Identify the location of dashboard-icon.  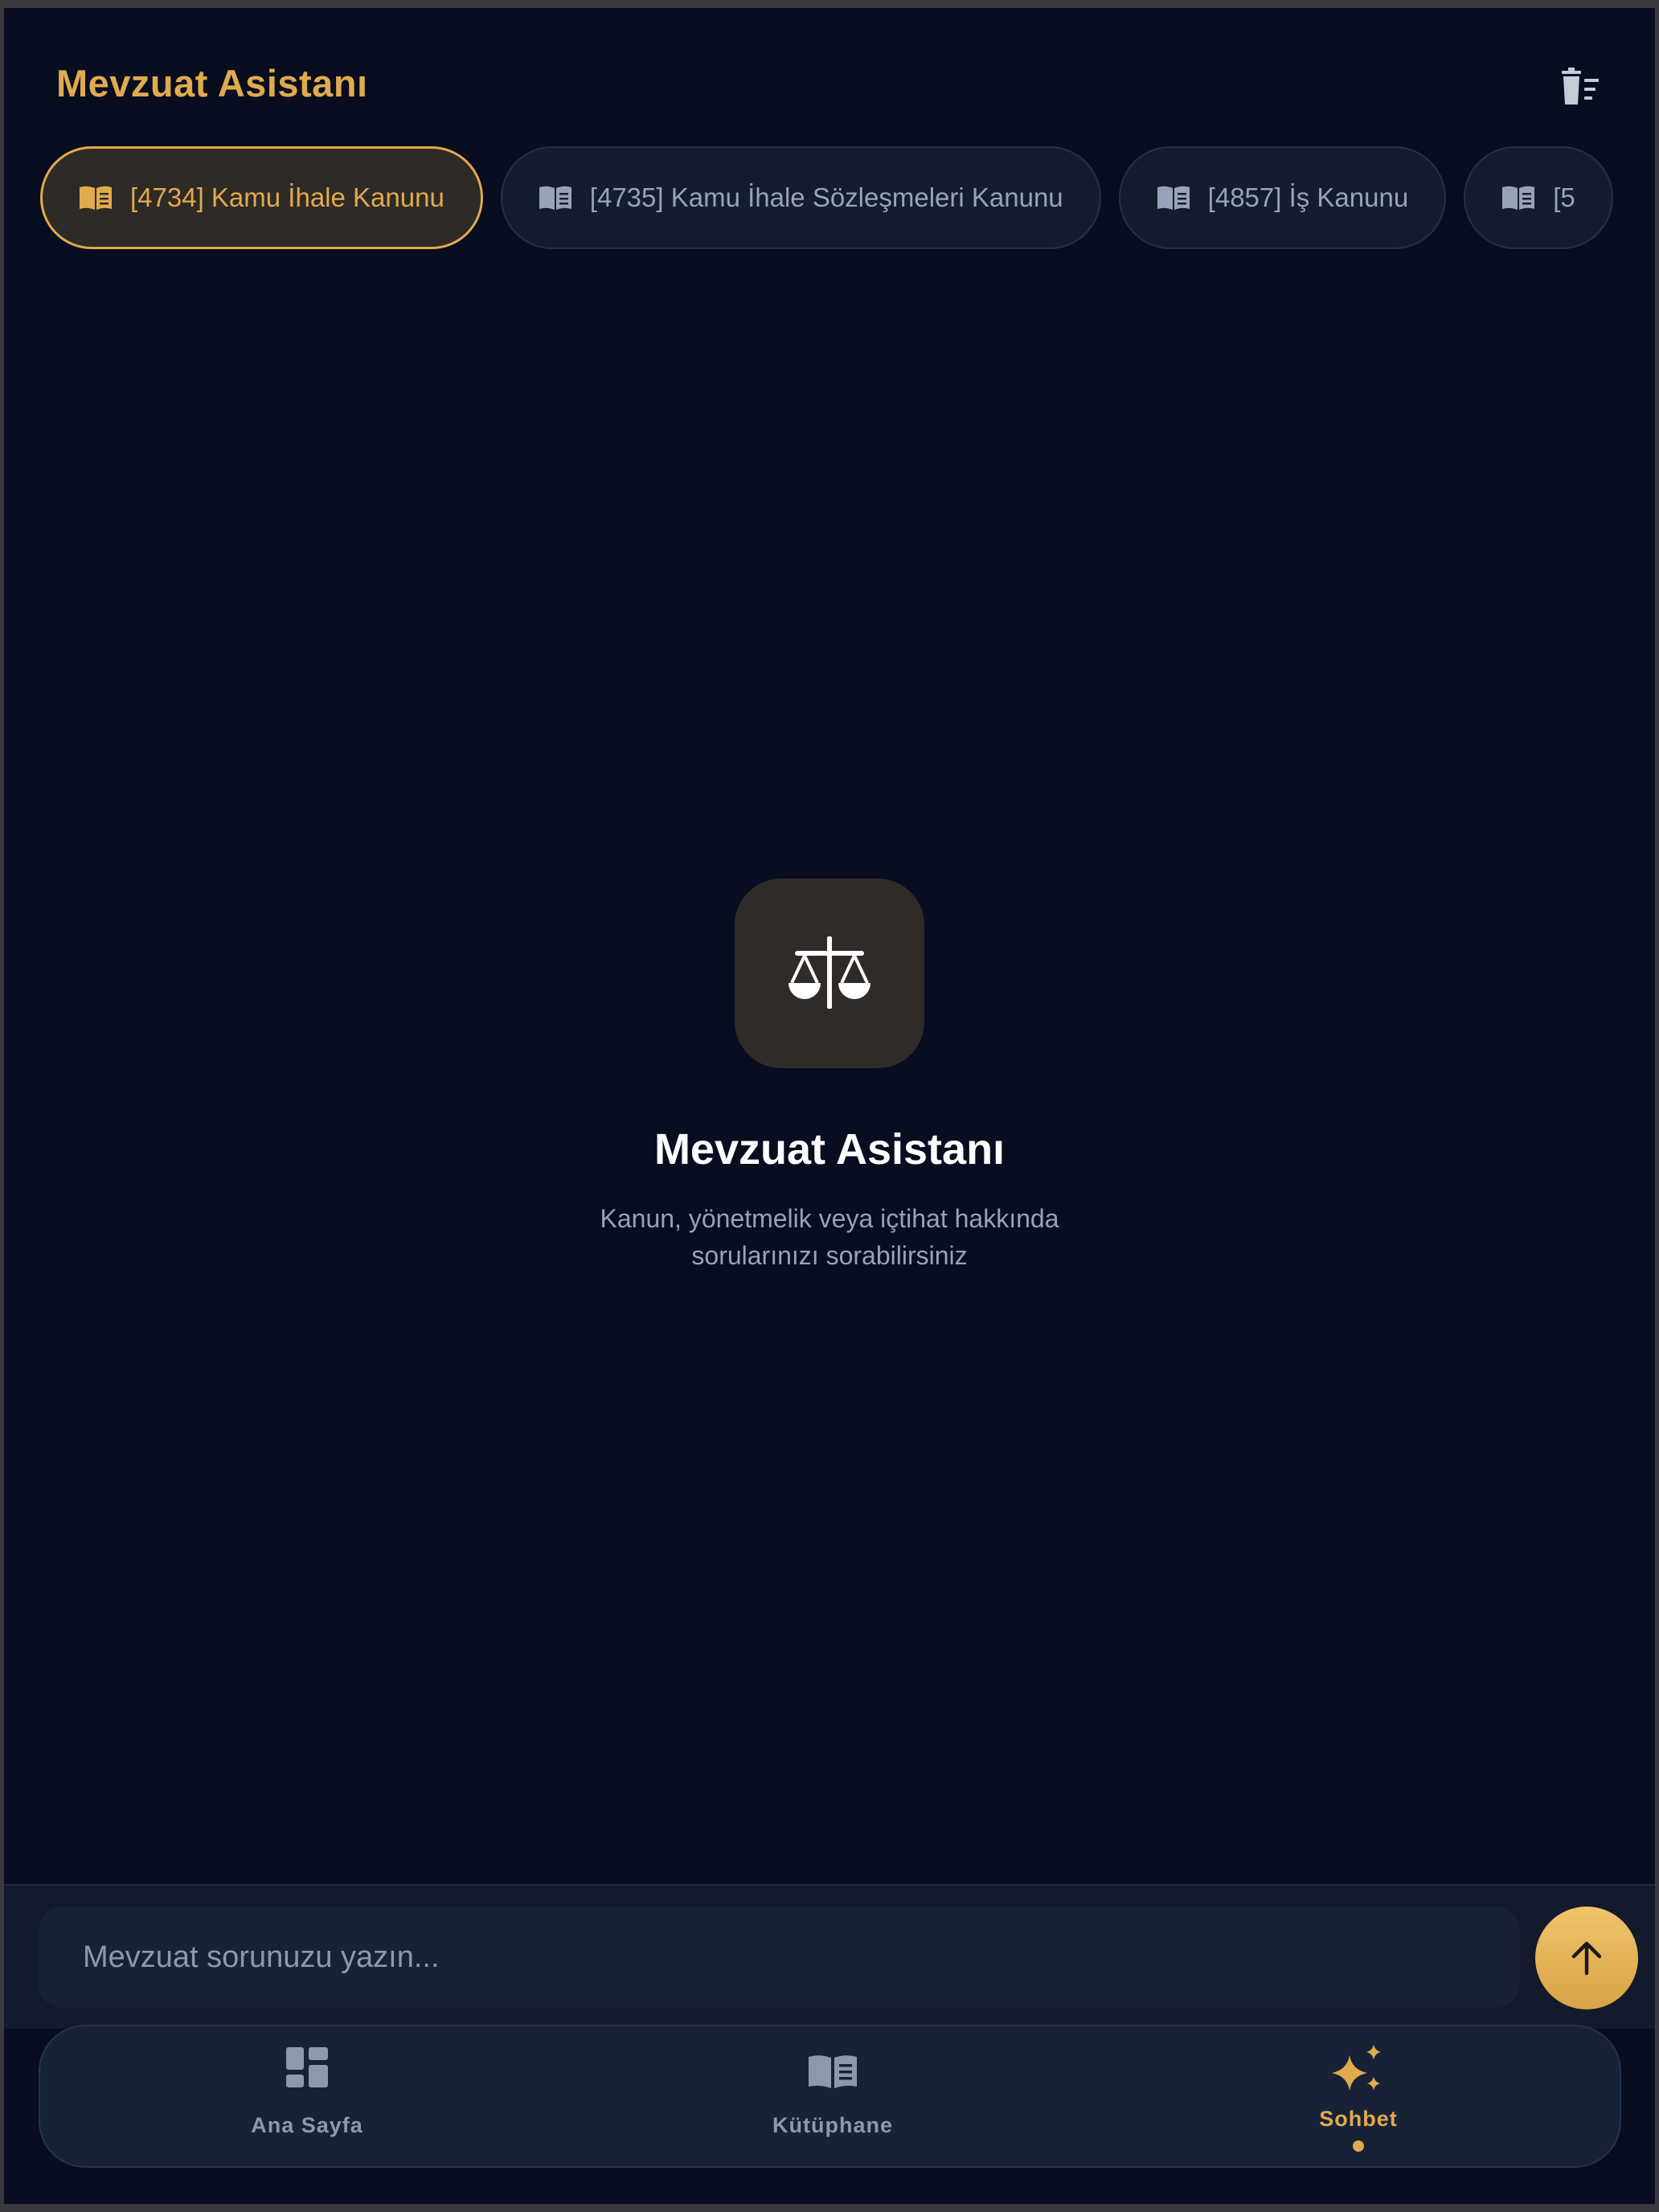
(307, 2067).